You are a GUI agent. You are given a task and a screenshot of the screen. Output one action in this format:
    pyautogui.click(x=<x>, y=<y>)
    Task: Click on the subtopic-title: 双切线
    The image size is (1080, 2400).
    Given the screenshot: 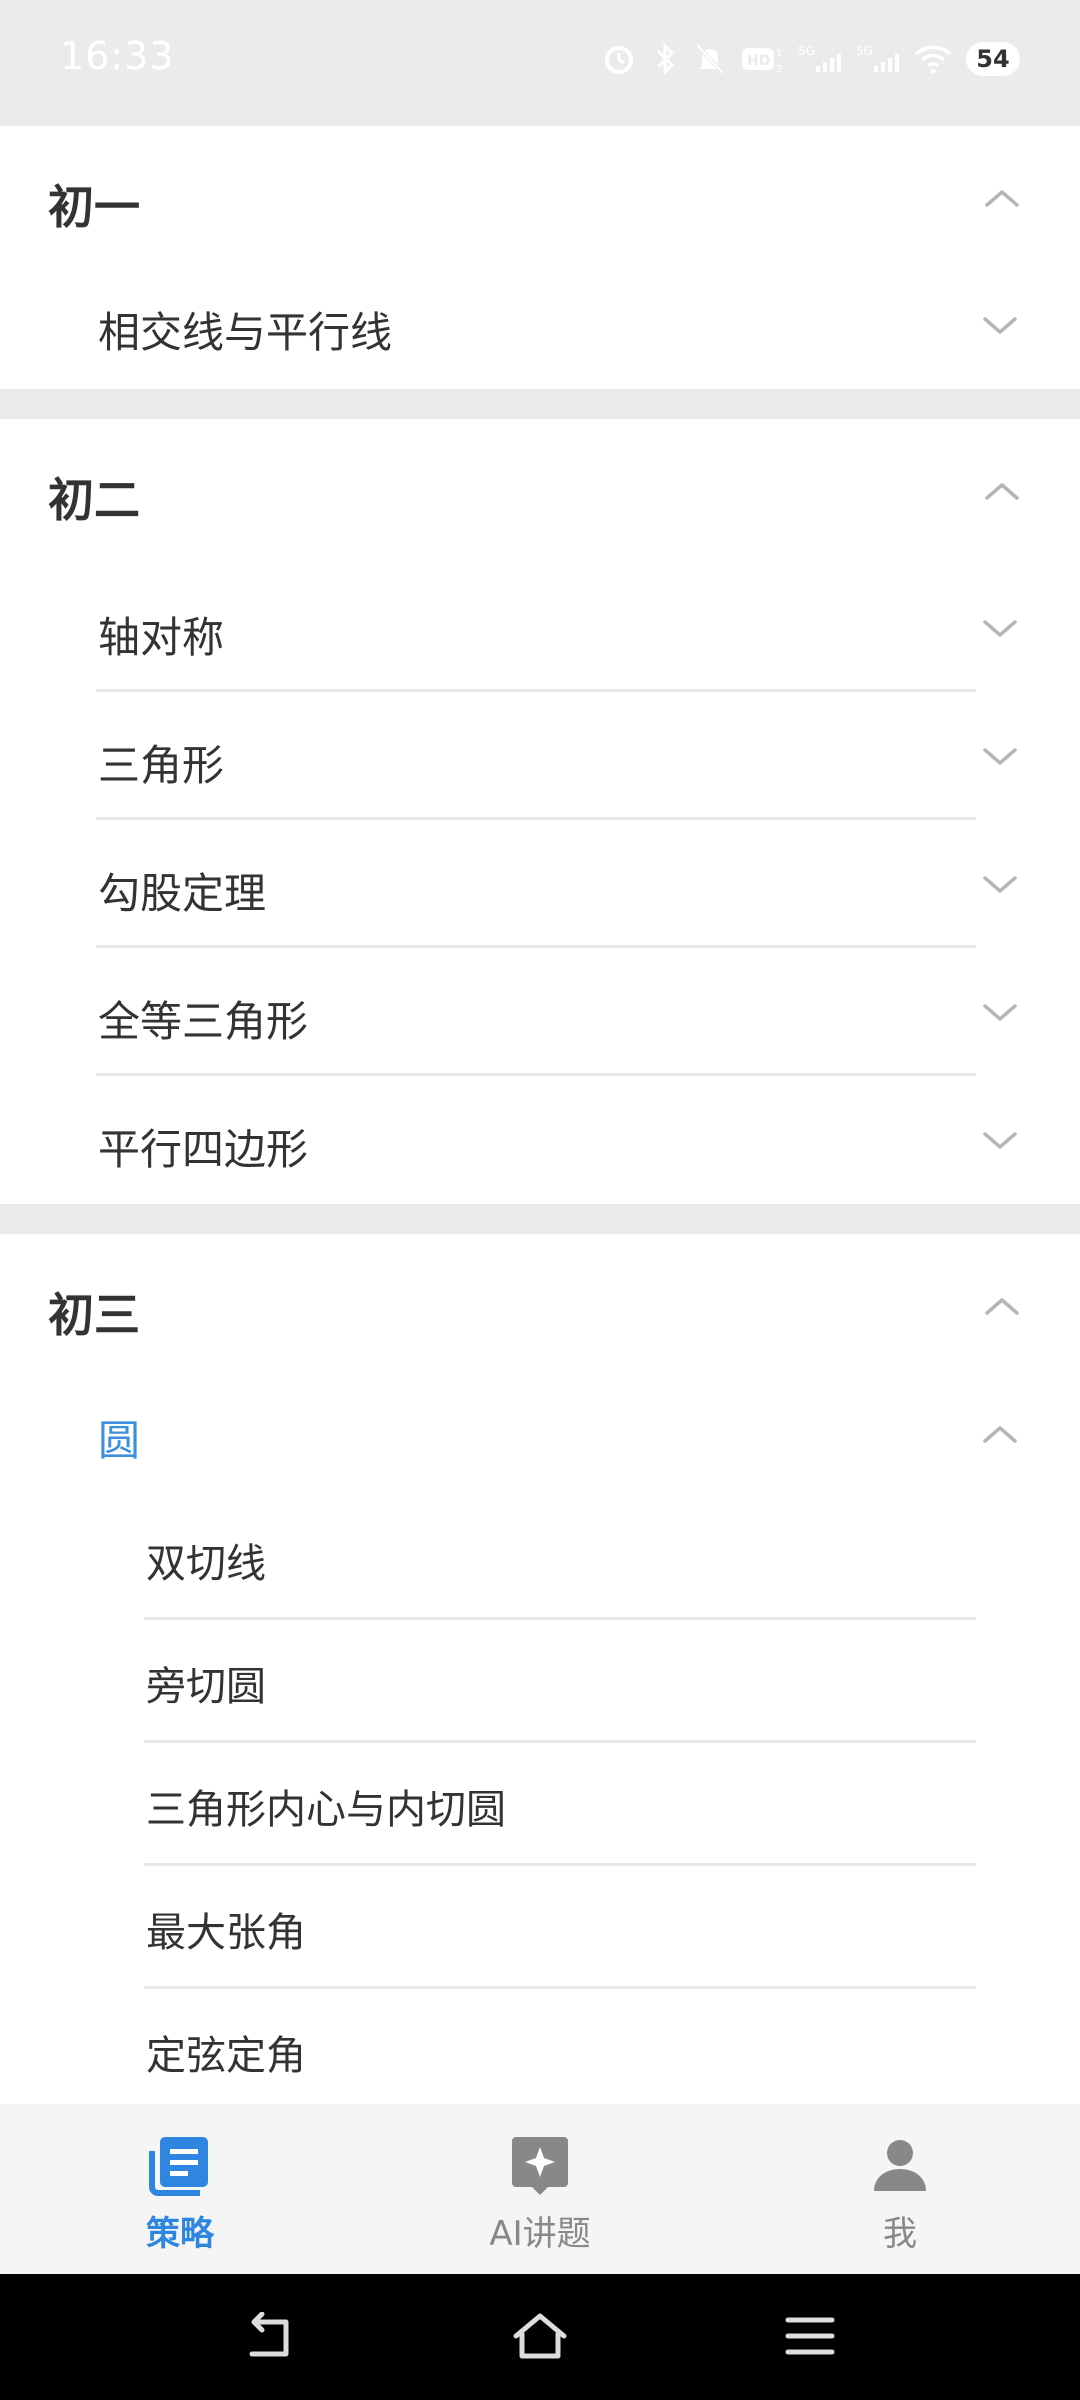 What is the action you would take?
    pyautogui.click(x=206, y=1564)
    